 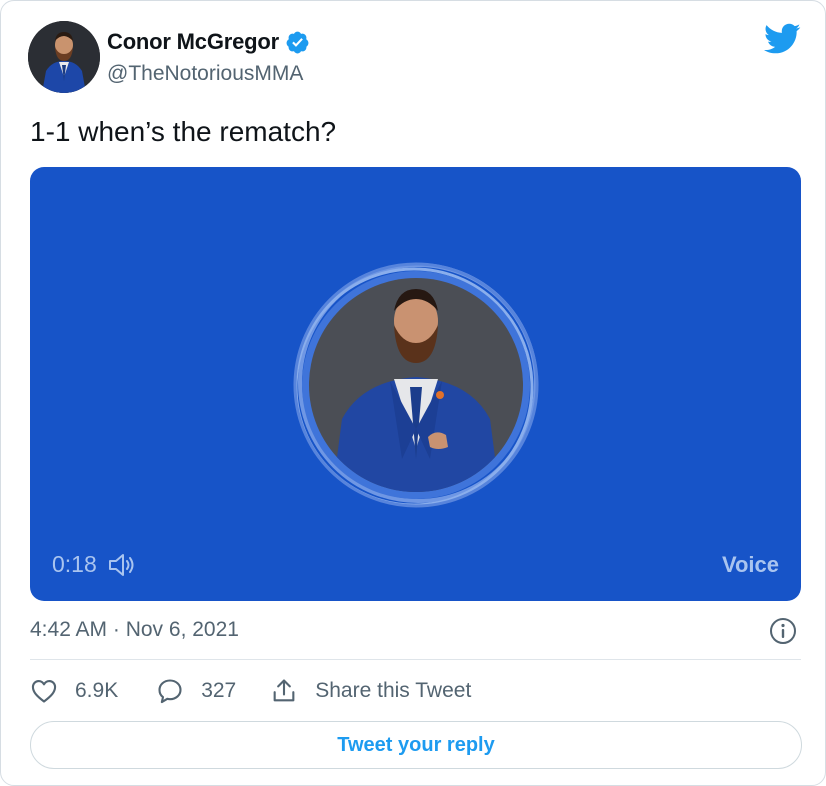 I want to click on voice-avatar-visual, so click(x=416, y=385).